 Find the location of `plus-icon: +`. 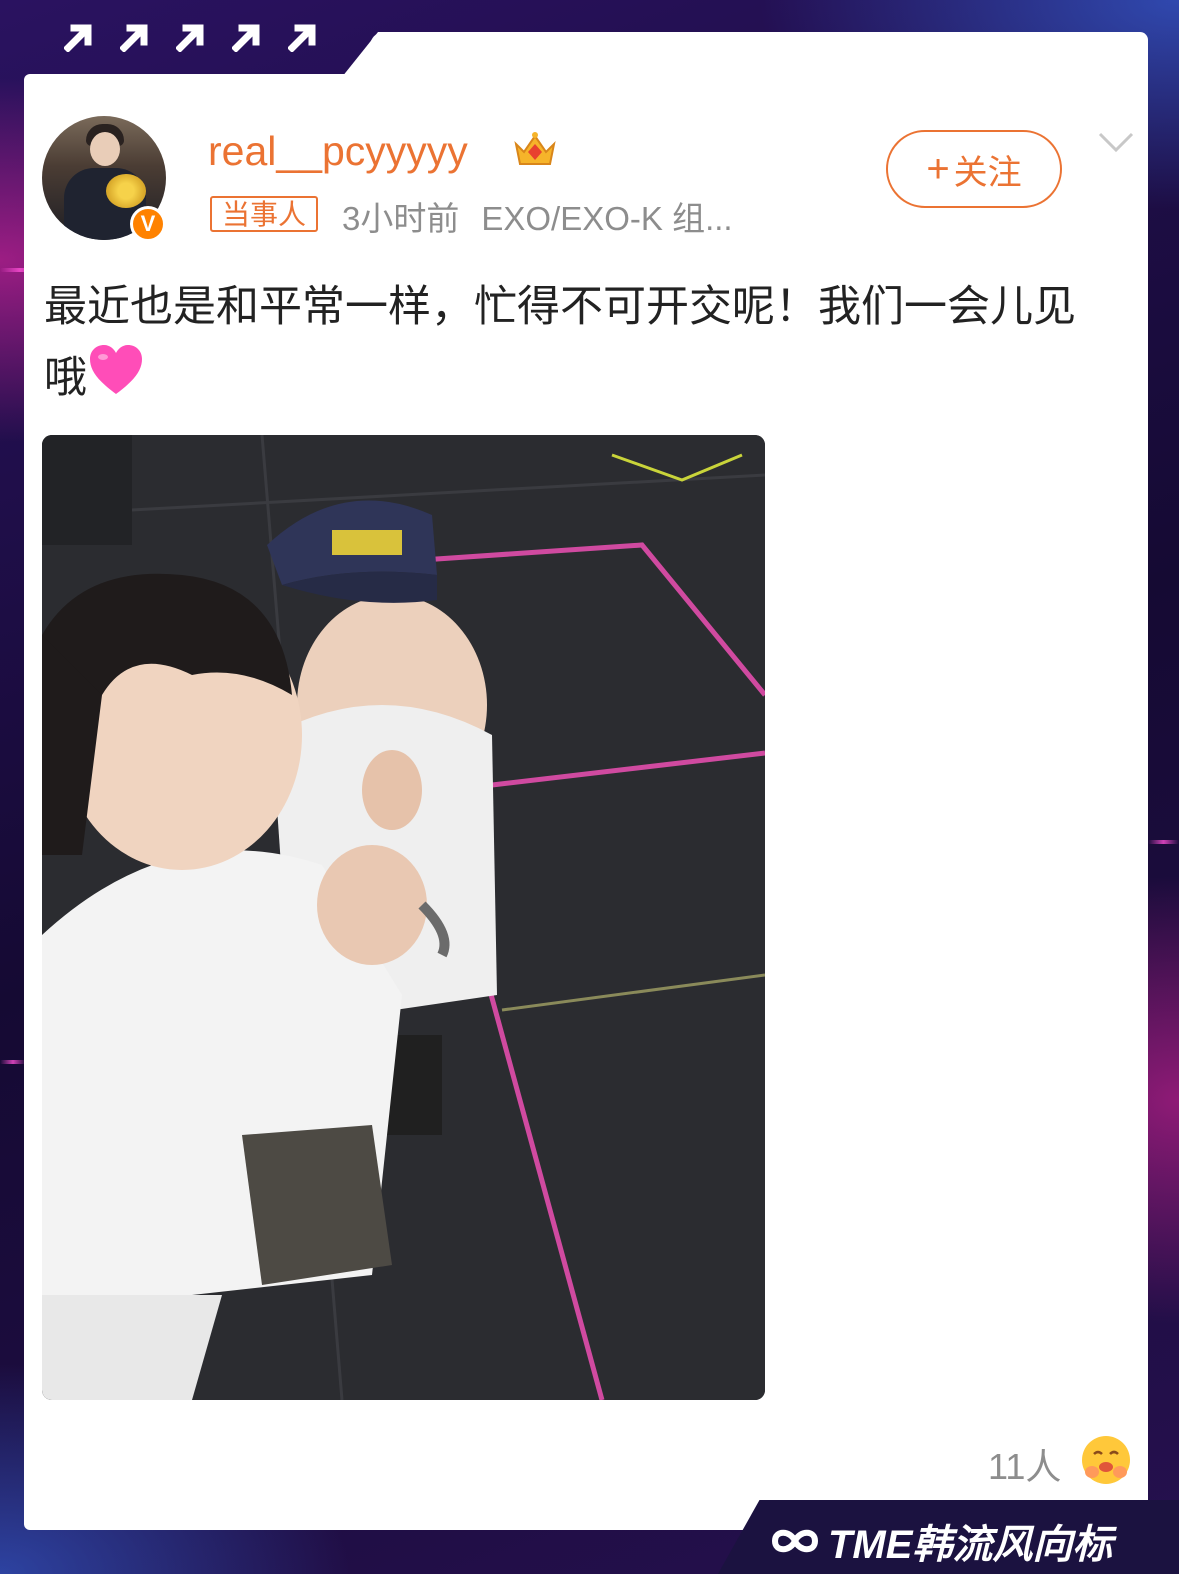

plus-icon: + is located at coordinates (938, 169).